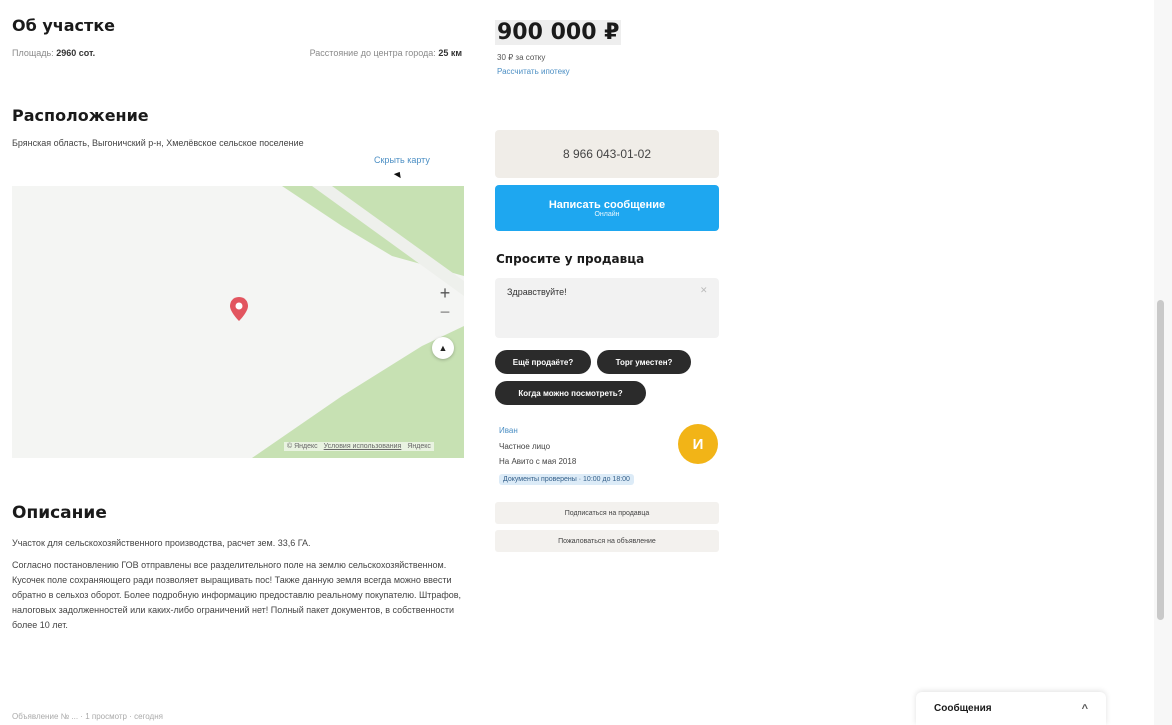  What do you see at coordinates (33, 53) in the screenshot?
I see `area-label: Площадь:` at bounding box center [33, 53].